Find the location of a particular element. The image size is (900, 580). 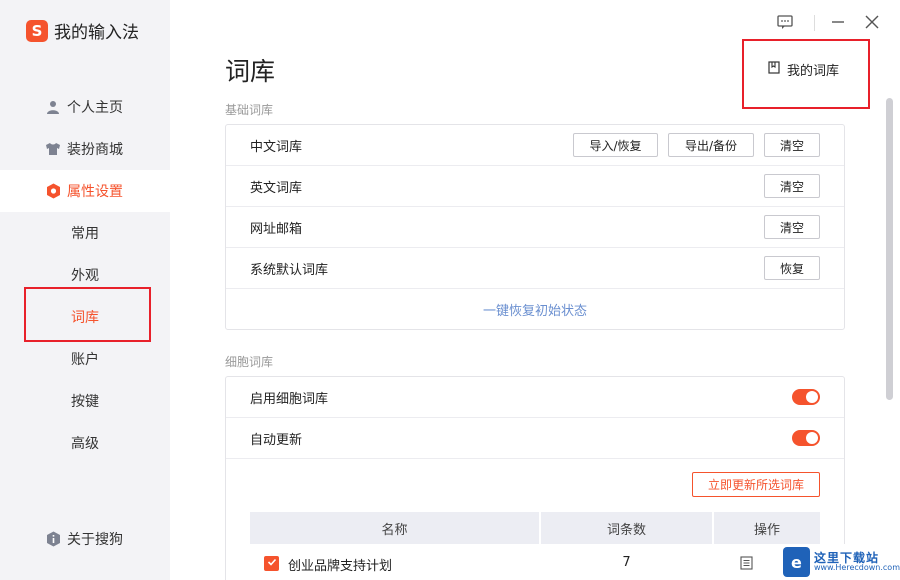

row-checkbox is located at coordinates (271, 563).